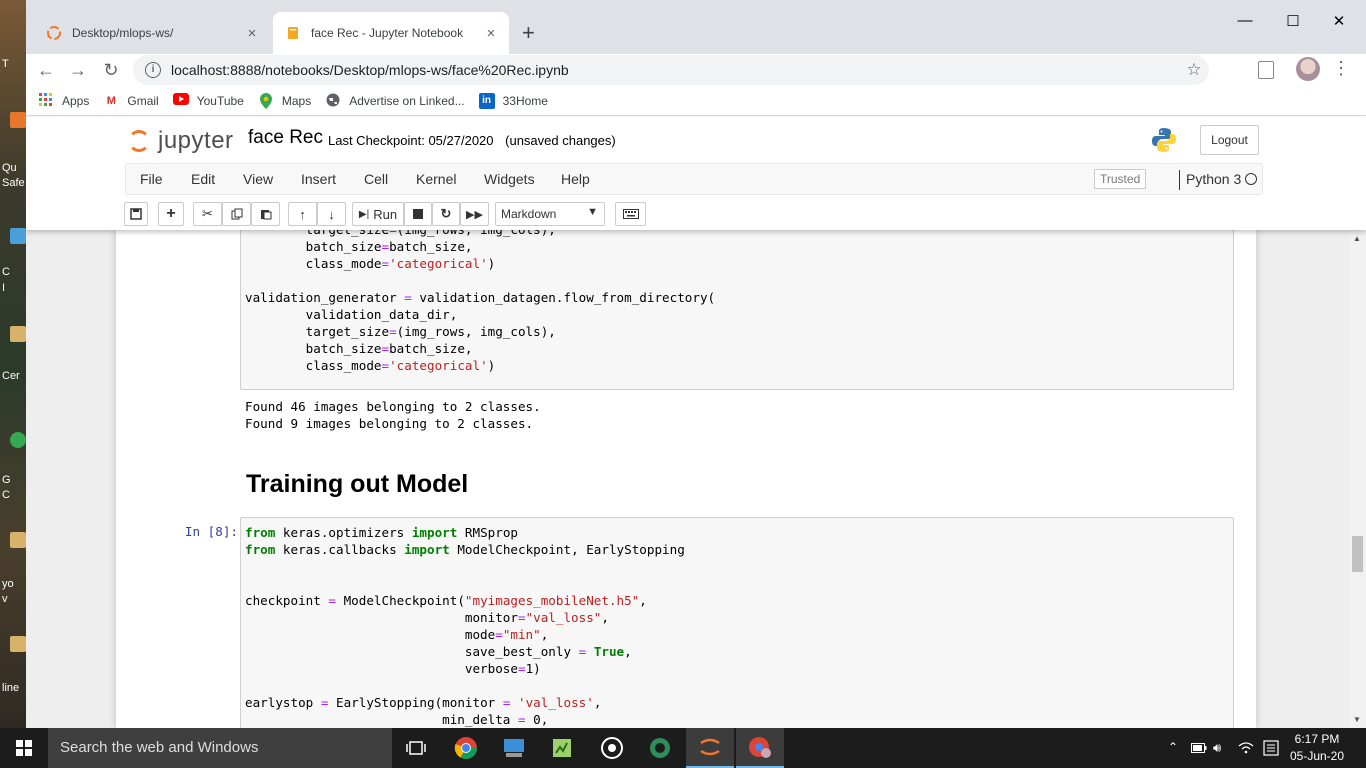  I want to click on tray-chevron-up-icon: ⌃, so click(1173, 747).